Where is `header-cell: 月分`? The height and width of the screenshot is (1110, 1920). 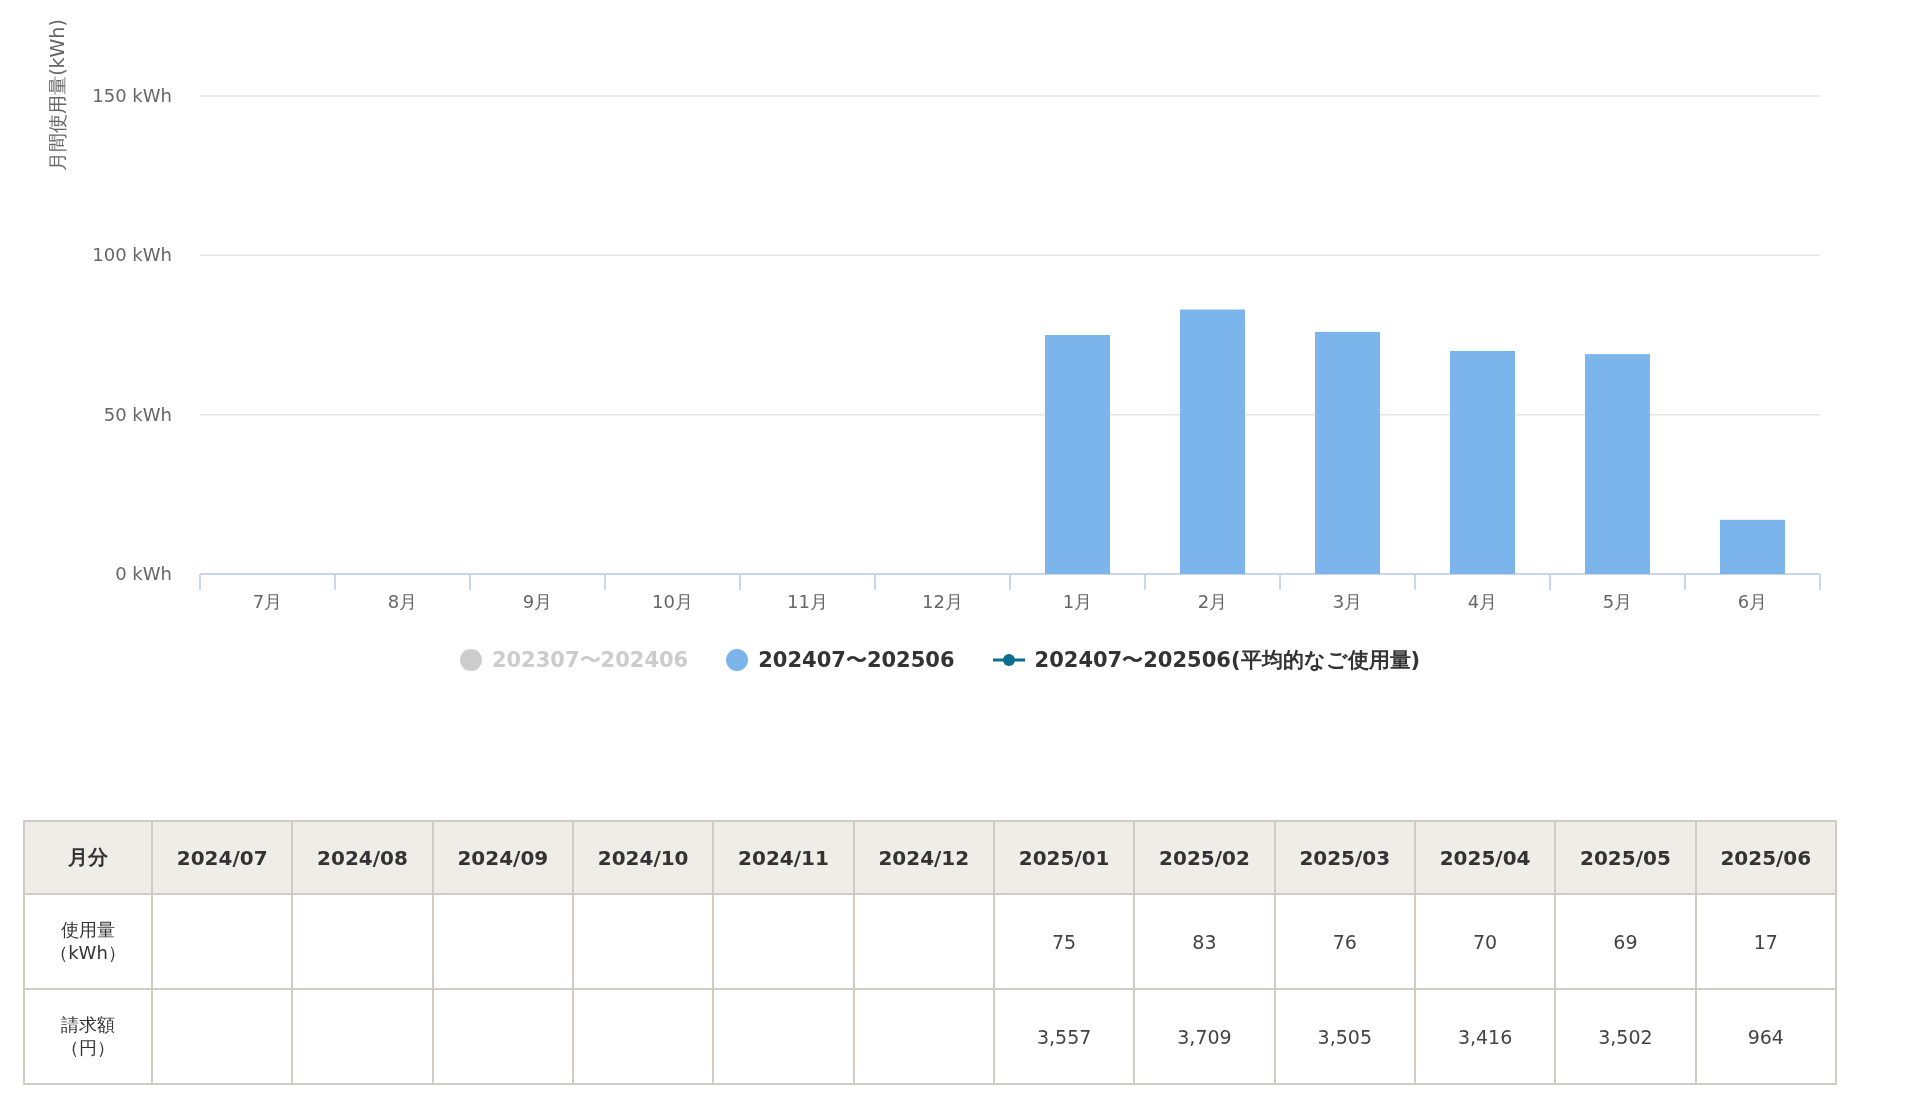 header-cell: 月分 is located at coordinates (88, 857).